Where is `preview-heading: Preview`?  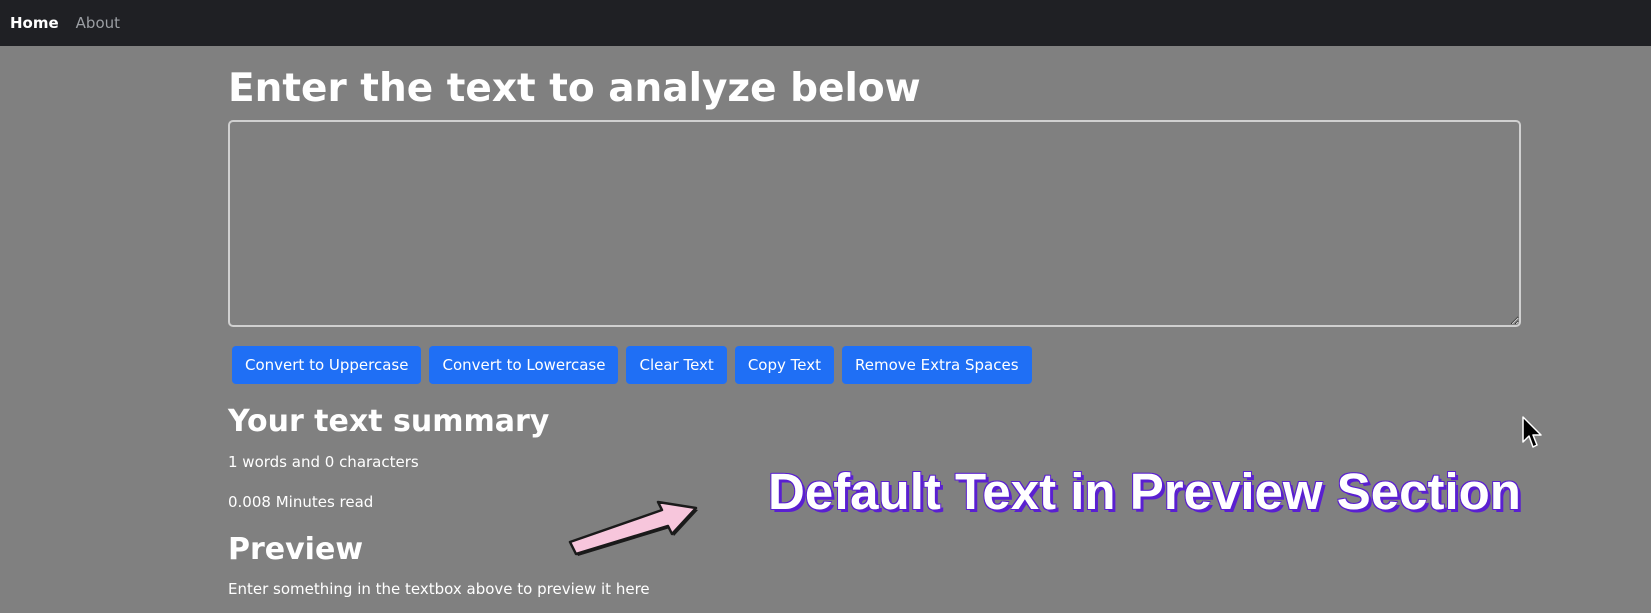 preview-heading: Preview is located at coordinates (296, 549).